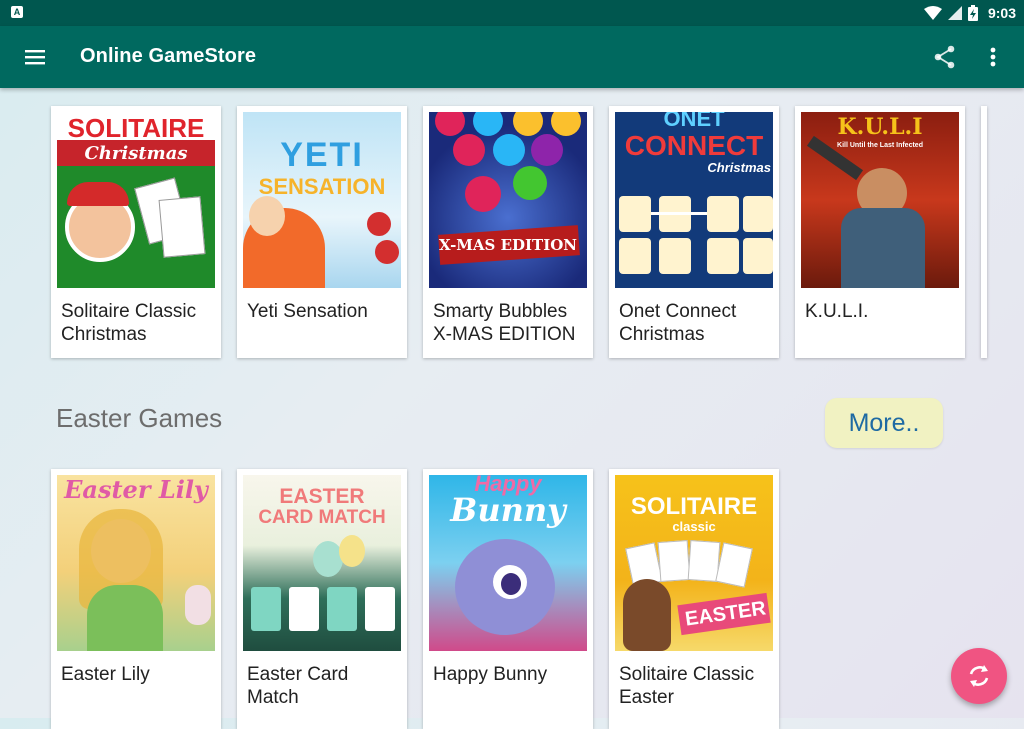 The width and height of the screenshot is (1024, 729). Describe the element at coordinates (694, 121) in the screenshot. I see `thumbnail-art-text: ONET` at that location.